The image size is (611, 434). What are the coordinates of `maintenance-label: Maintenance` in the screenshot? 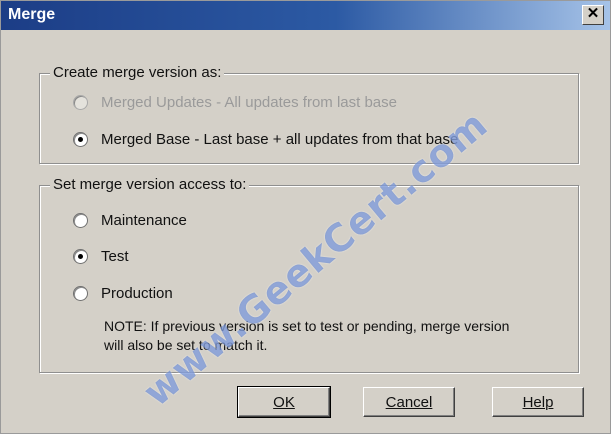 It's located at (144, 220).